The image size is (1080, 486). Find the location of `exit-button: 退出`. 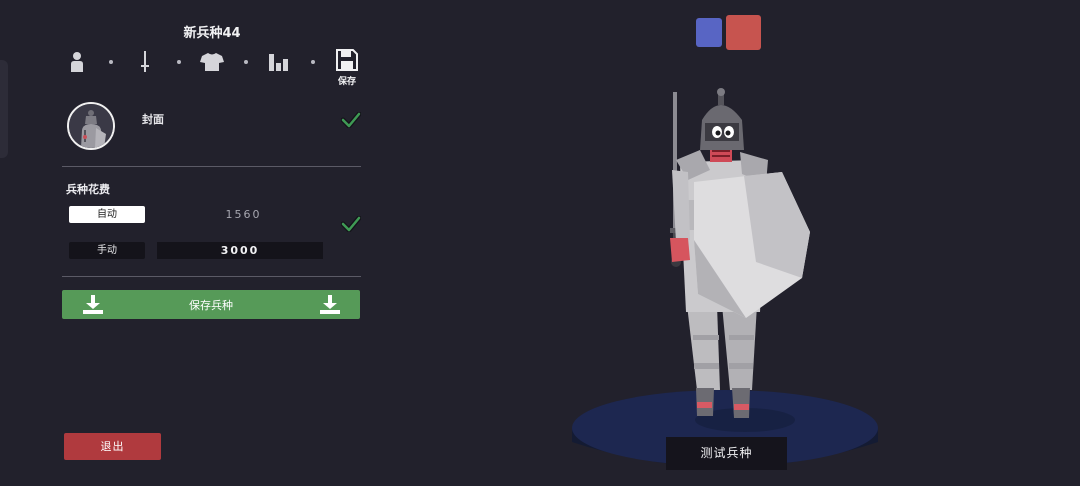

exit-button: 退出 is located at coordinates (112, 446).